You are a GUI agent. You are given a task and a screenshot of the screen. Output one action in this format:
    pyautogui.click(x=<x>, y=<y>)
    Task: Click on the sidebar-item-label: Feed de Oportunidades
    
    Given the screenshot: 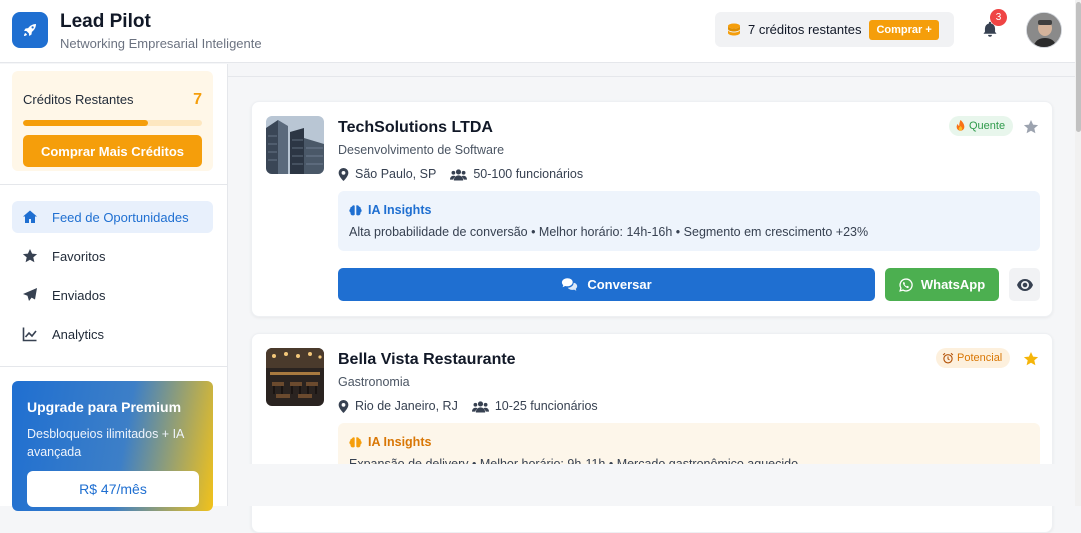 What is the action you would take?
    pyautogui.click(x=120, y=217)
    